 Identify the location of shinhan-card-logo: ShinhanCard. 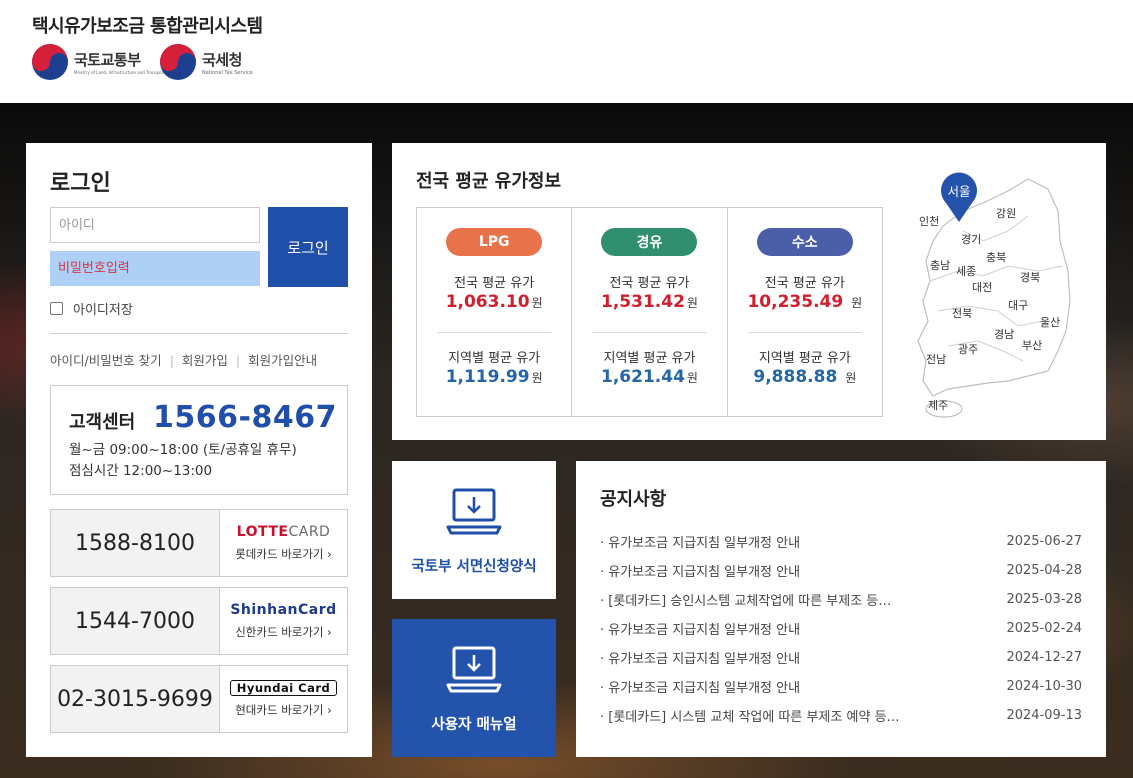
(283, 610).